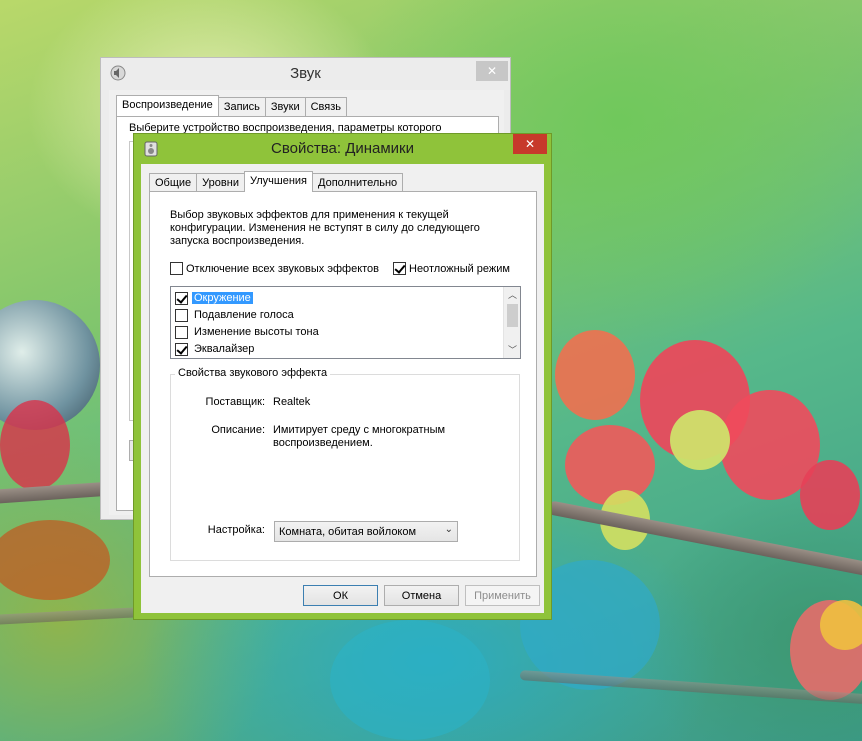  What do you see at coordinates (253, 373) in the screenshot?
I see `effect-properties-title: Свойства звукового эффекта` at bounding box center [253, 373].